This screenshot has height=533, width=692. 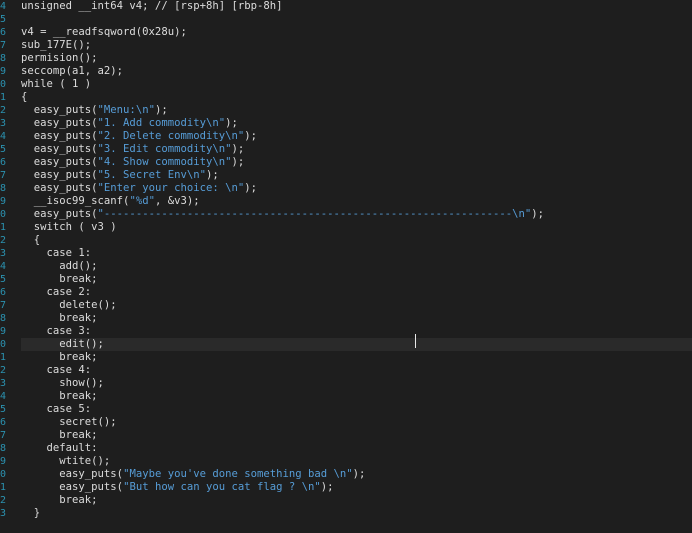 What do you see at coordinates (356, 409) in the screenshot?
I see `code-line: case 5:` at bounding box center [356, 409].